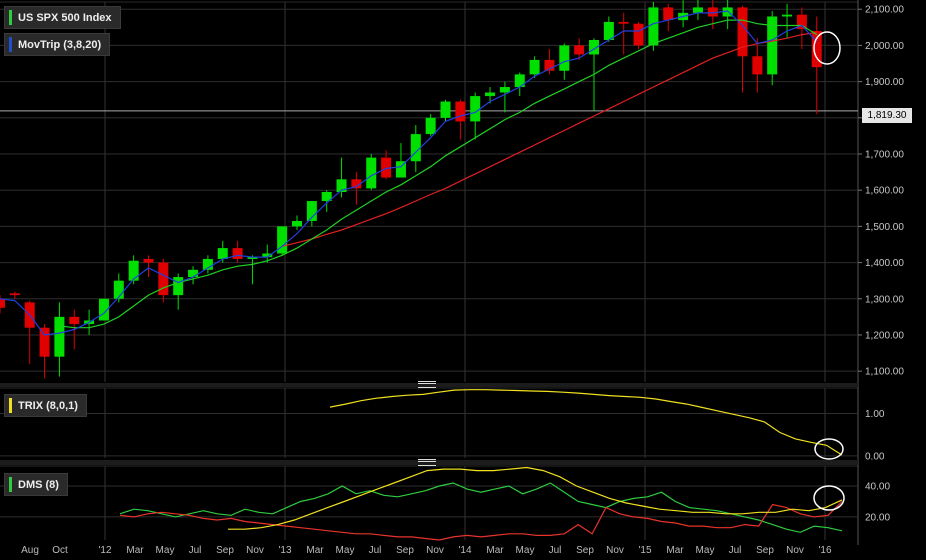 The image size is (926, 560). I want to click on legend-price-label: US SPX 500 Index, so click(65, 17).